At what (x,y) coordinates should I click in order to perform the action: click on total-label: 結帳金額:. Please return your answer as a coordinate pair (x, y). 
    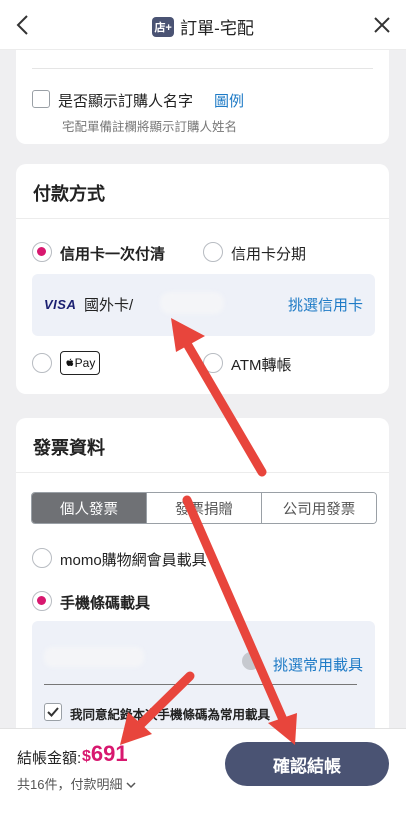
    Looking at the image, I should click on (49, 758).